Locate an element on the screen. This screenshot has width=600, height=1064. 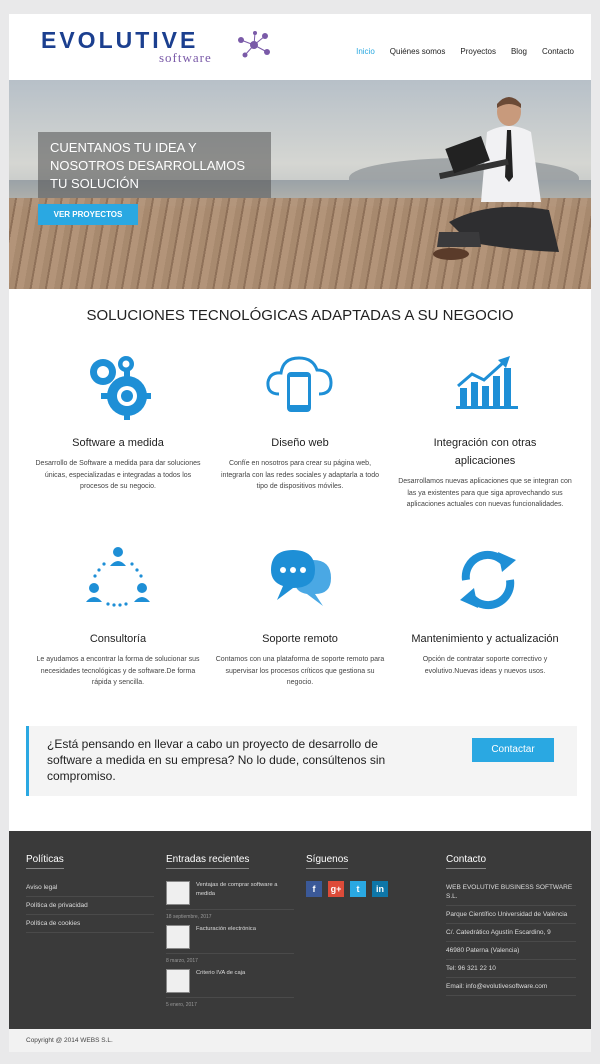
service-name: Diseño web is located at coordinates (300, 443).